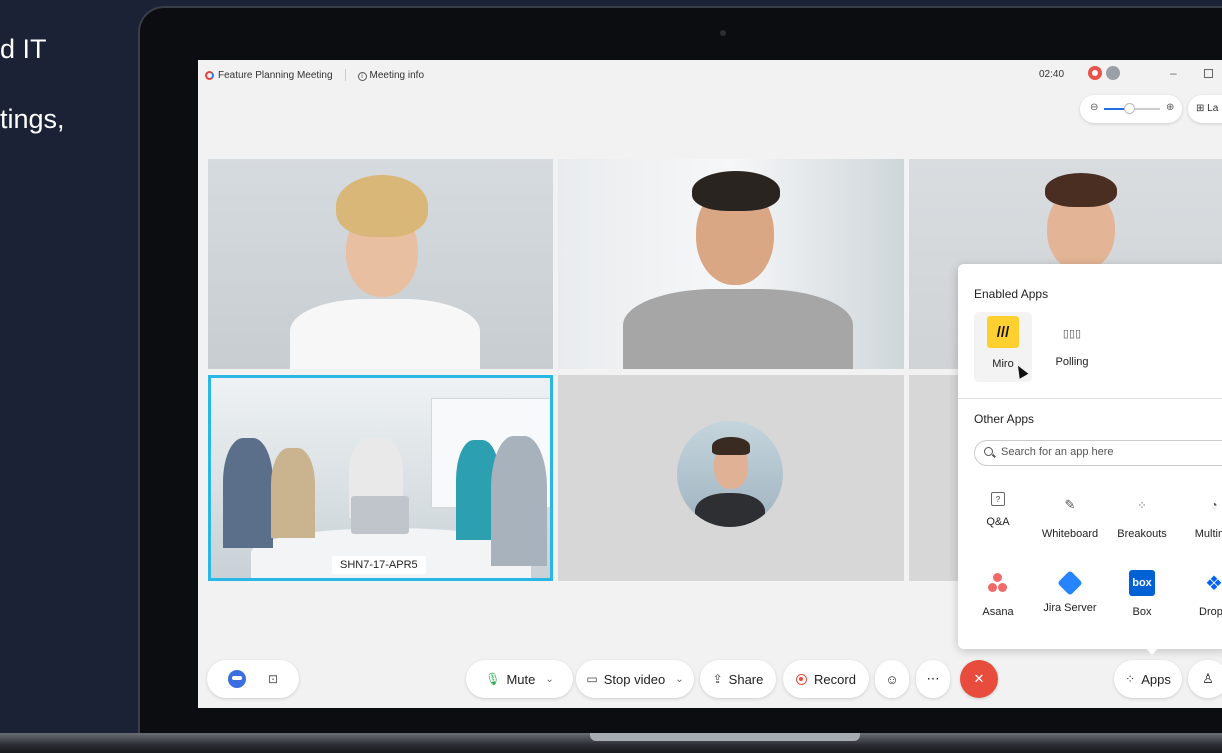 This screenshot has height=753, width=1222. Describe the element at coordinates (32, 119) in the screenshot. I see `side-caption-line-2: tings,` at that location.